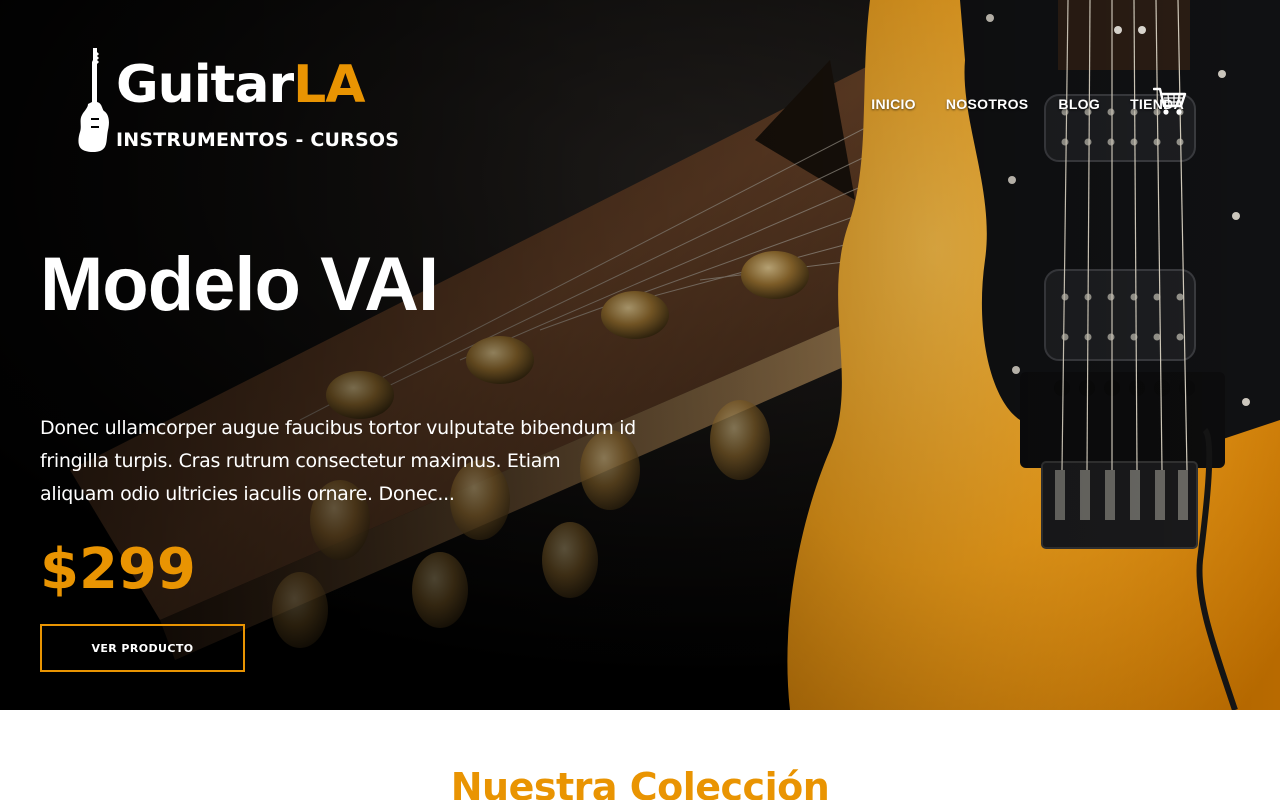 The width and height of the screenshot is (1280, 800). What do you see at coordinates (93, 100) in the screenshot?
I see `electric-guitar-icon` at bounding box center [93, 100].